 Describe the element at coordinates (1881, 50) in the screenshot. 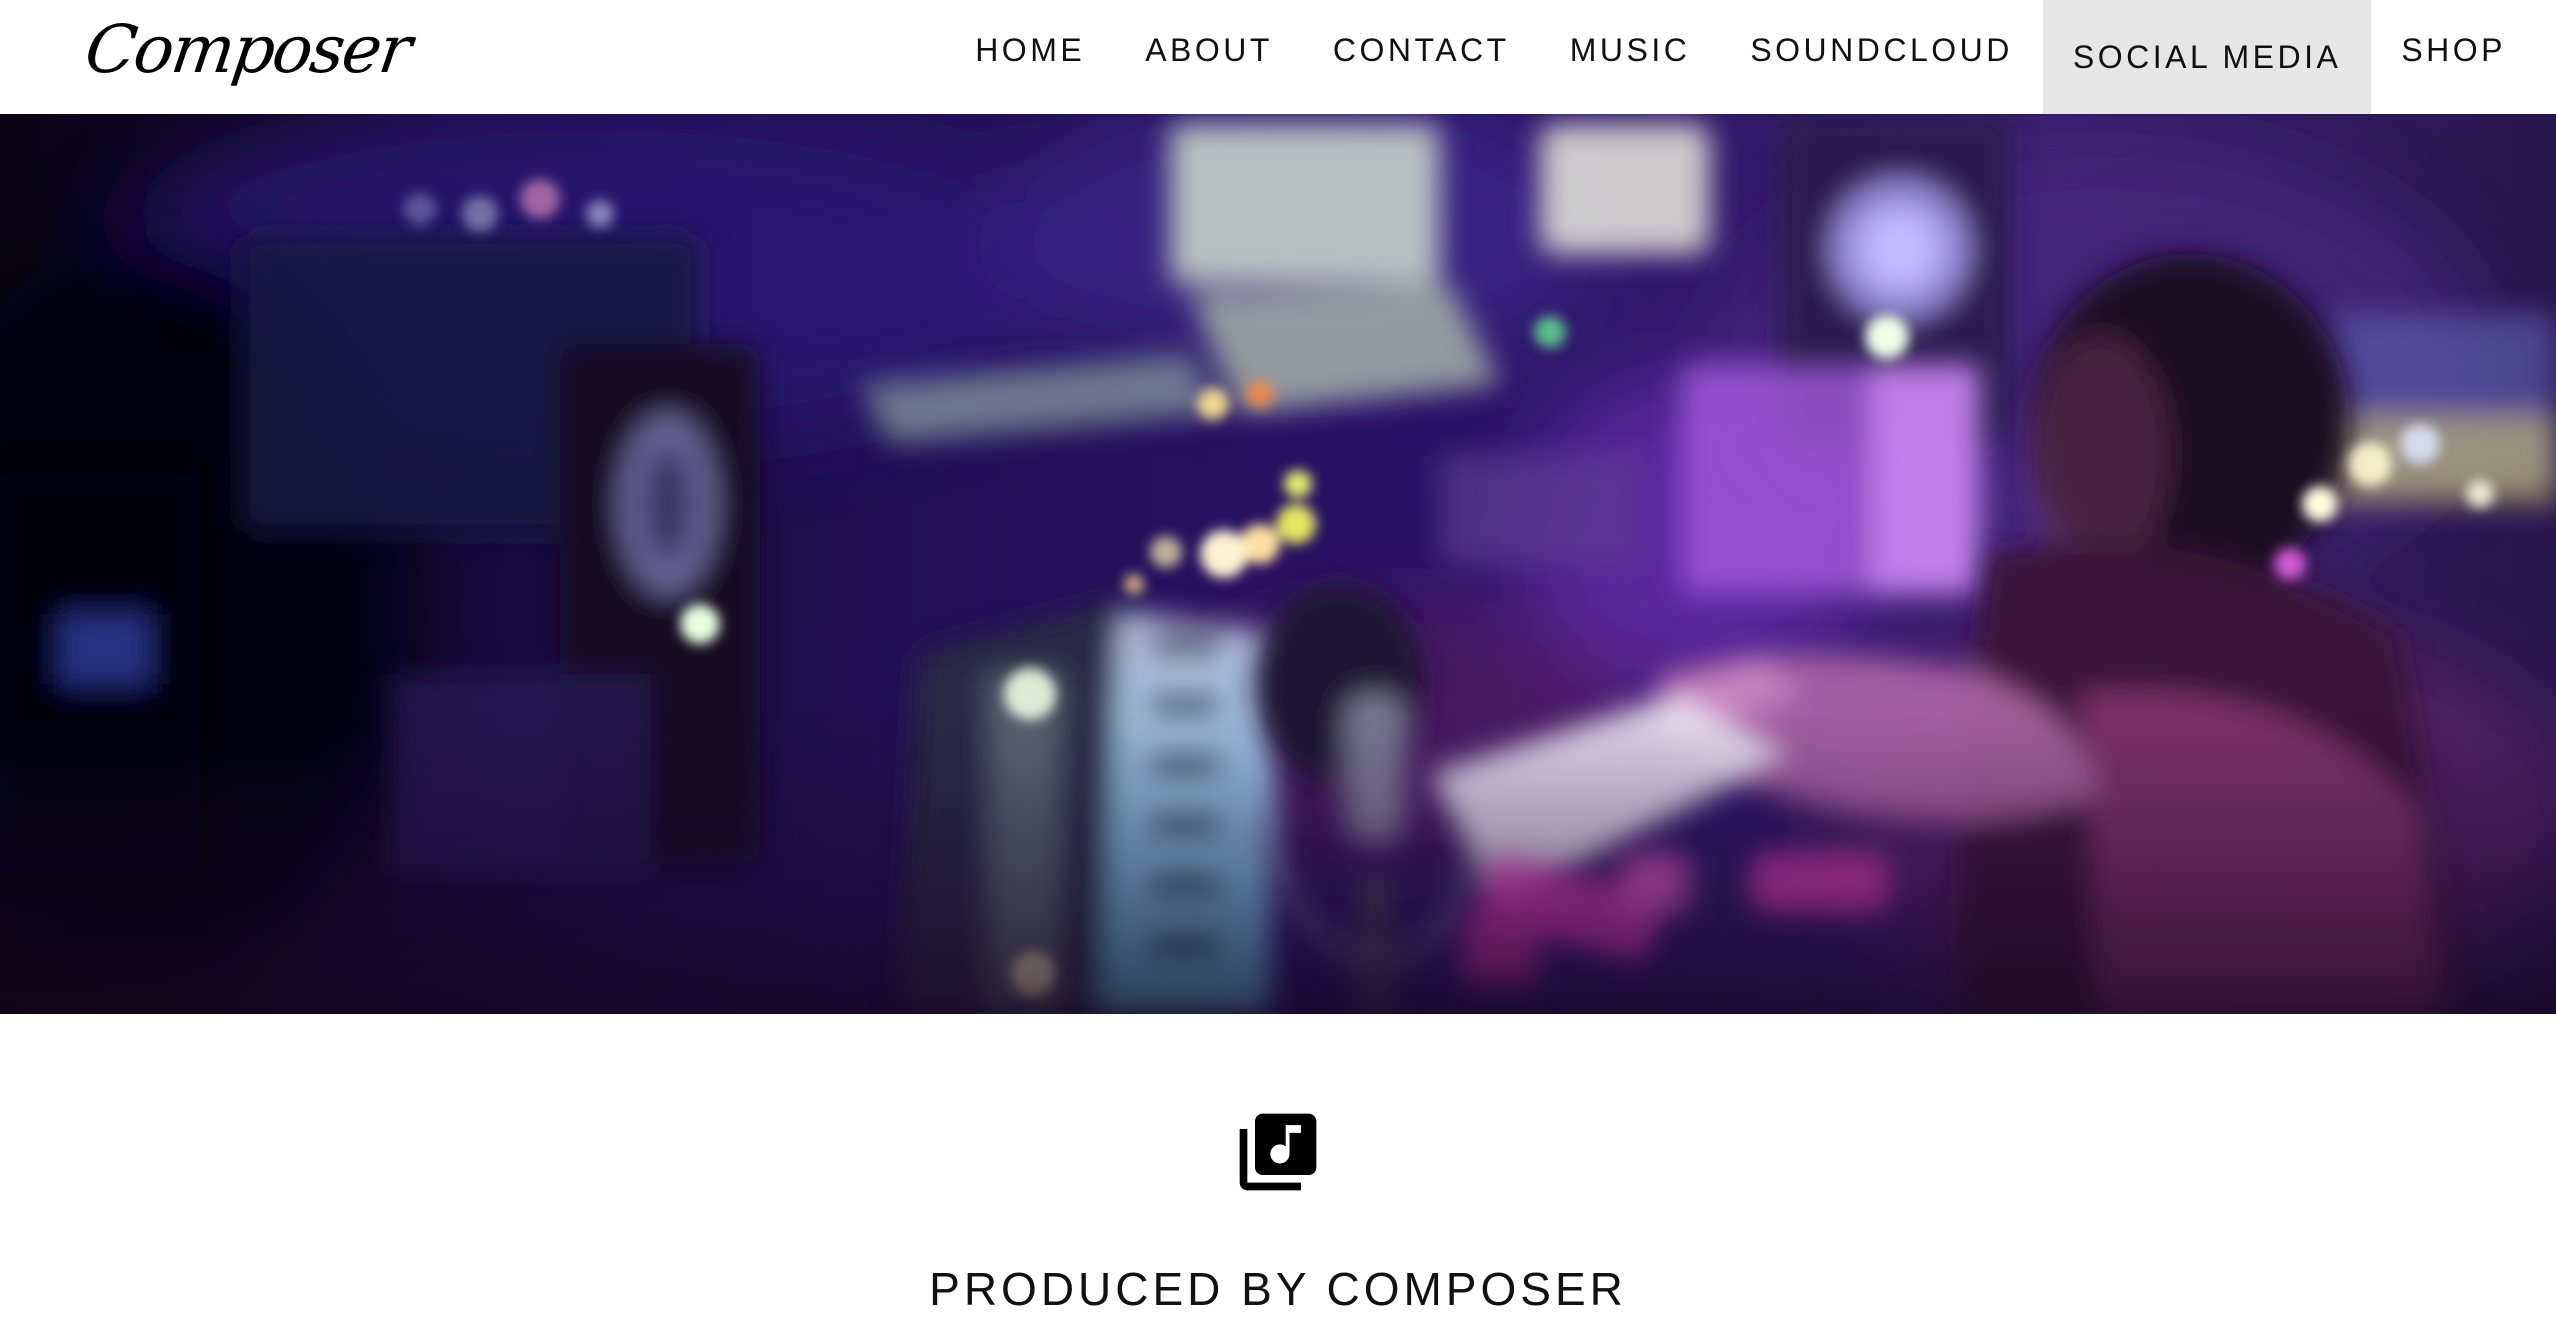

I see `nav-item-soundcloud: SOUNDCLOUD` at that location.